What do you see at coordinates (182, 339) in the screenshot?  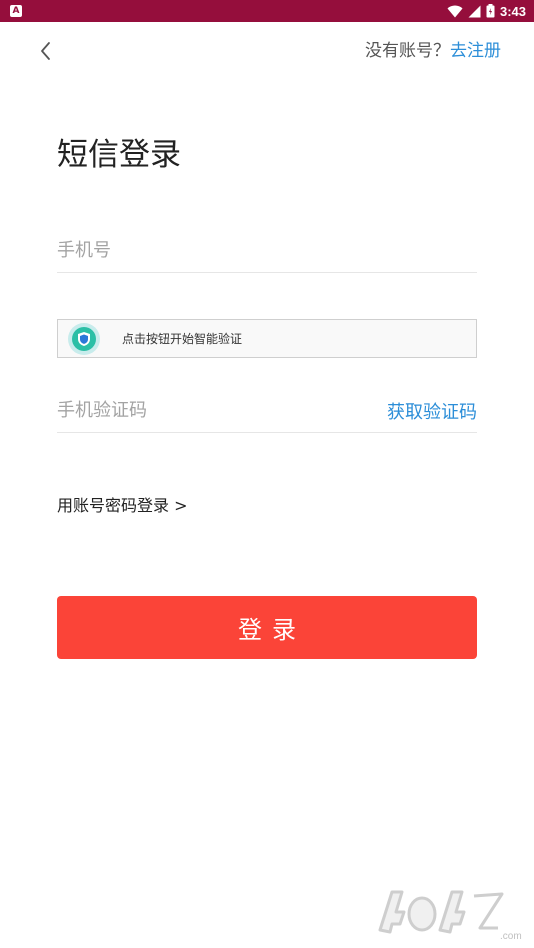 I see `smart-verify-label: 点击按钮开始智能验证` at bounding box center [182, 339].